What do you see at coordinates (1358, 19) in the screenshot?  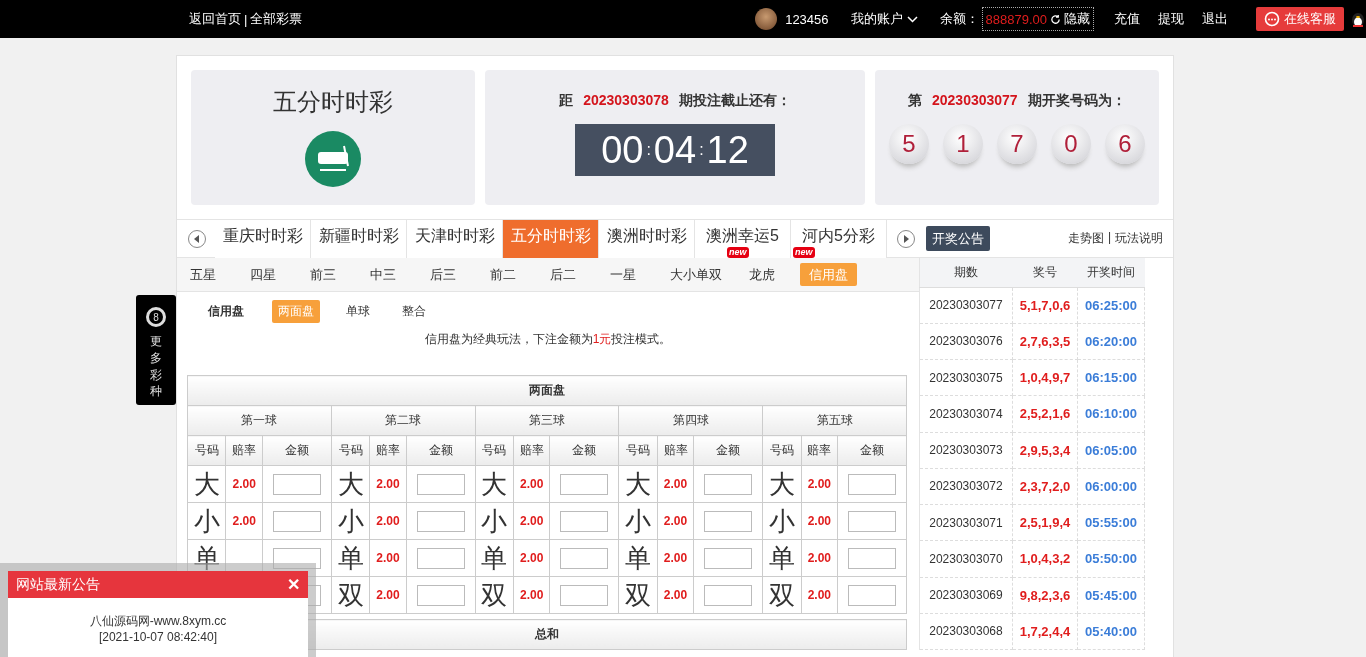 I see `penguin-icon` at bounding box center [1358, 19].